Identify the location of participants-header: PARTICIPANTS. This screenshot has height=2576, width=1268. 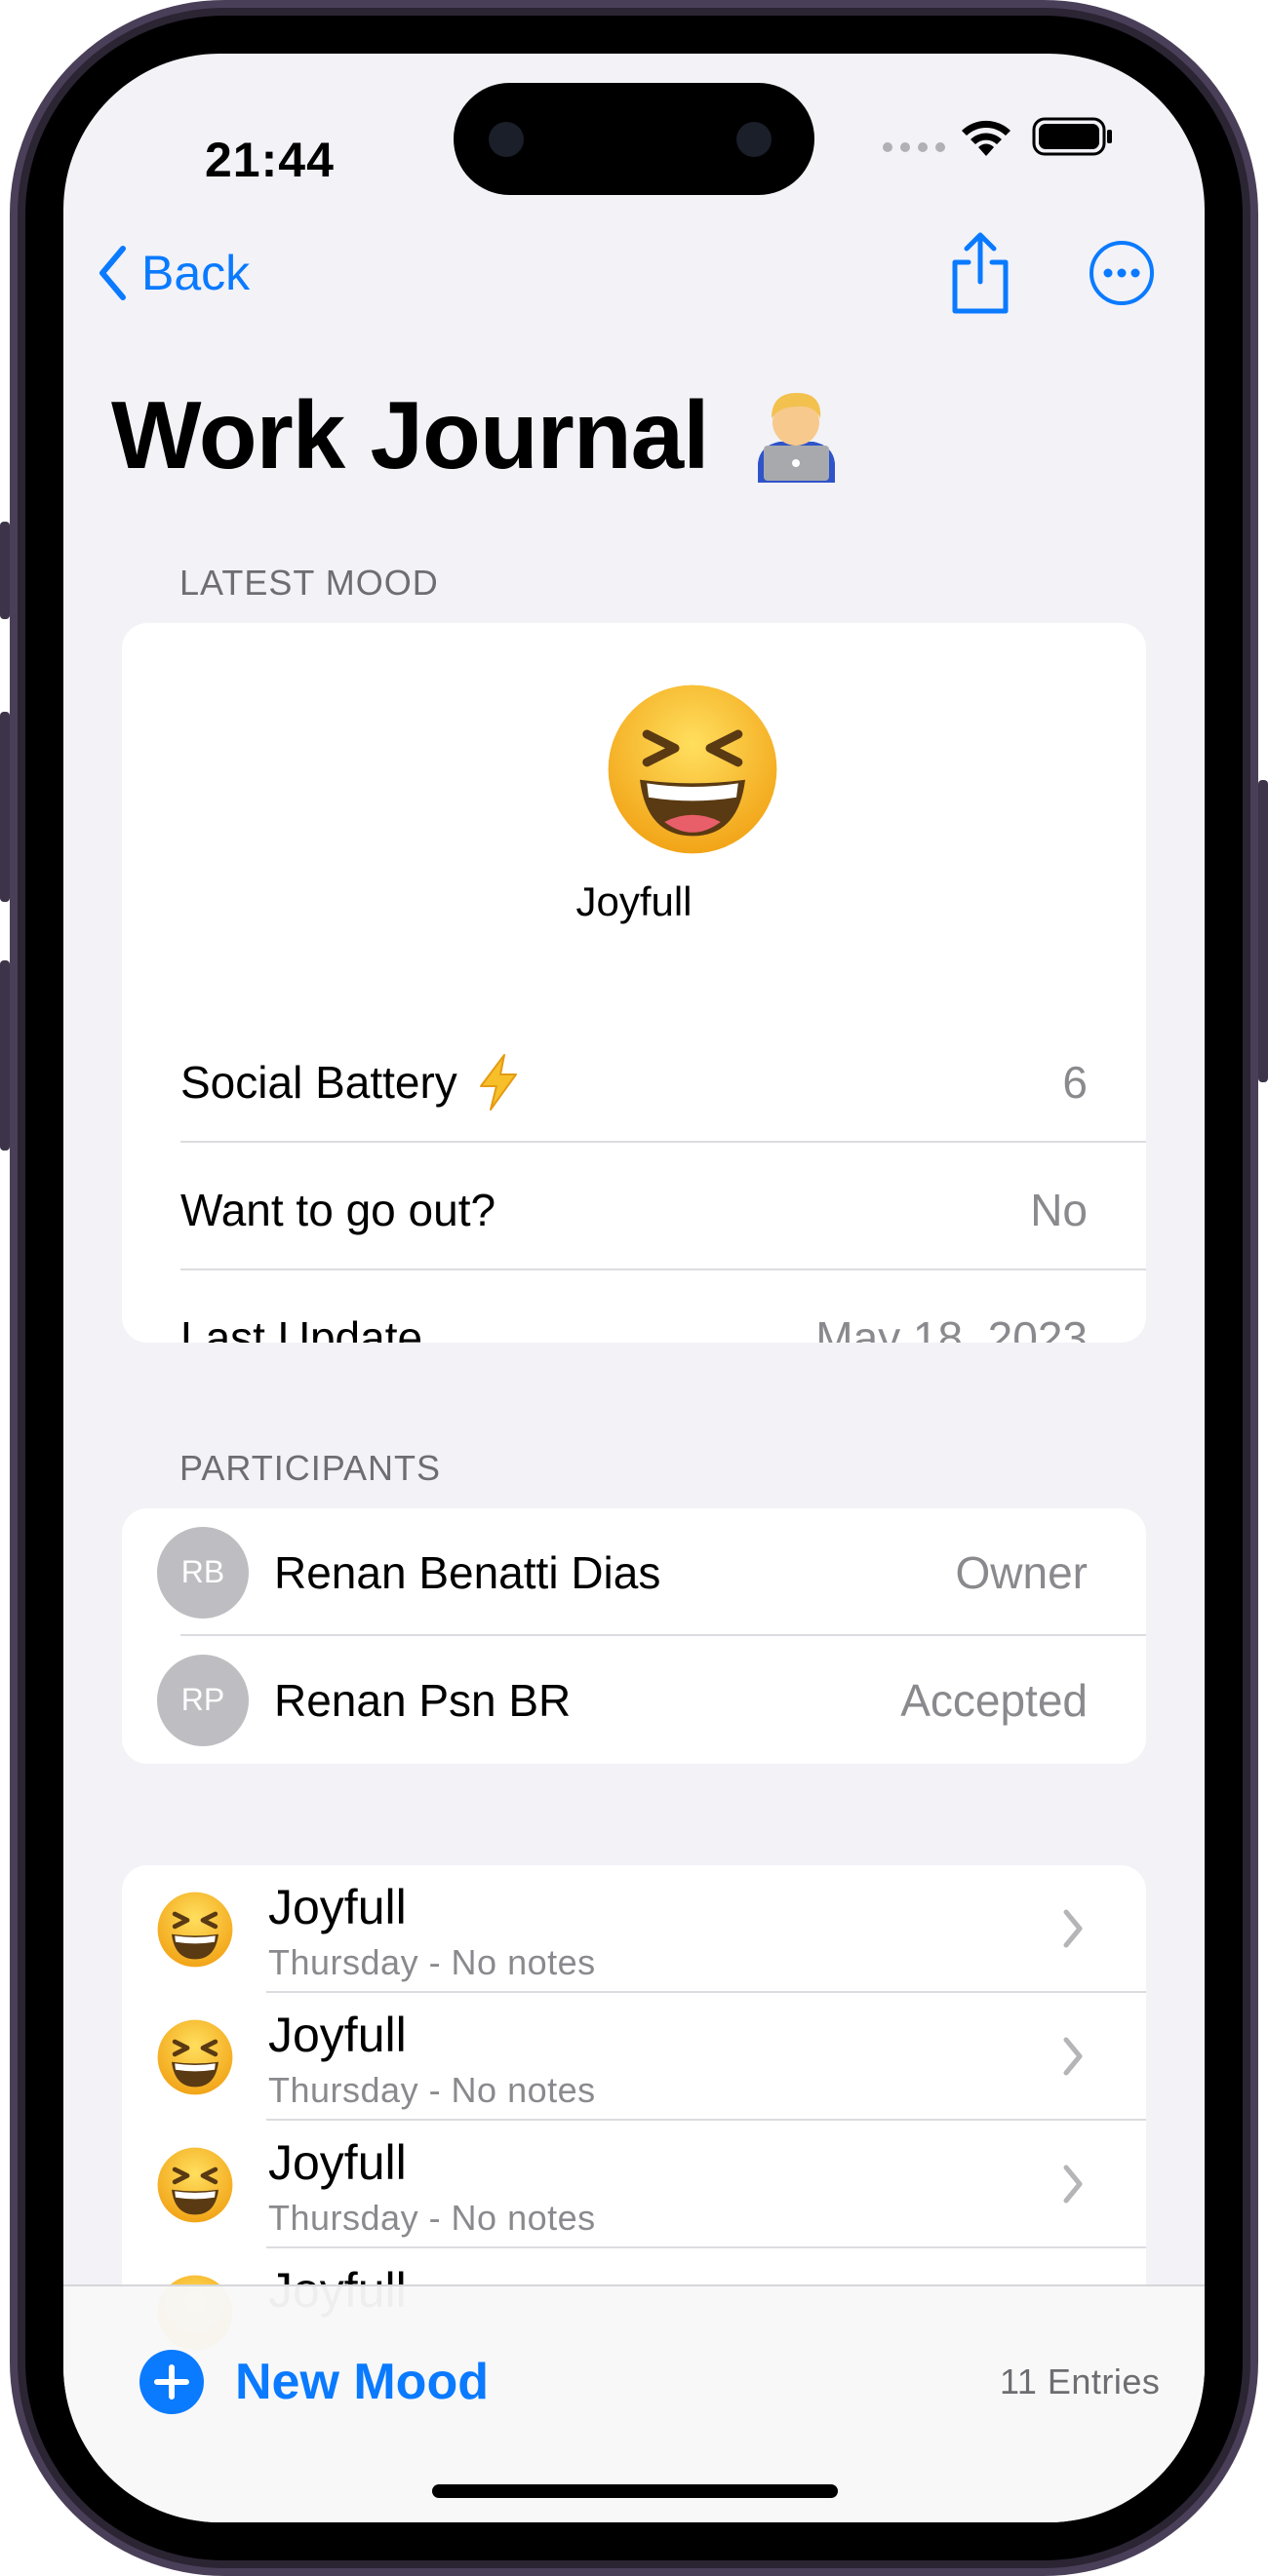
(311, 1468).